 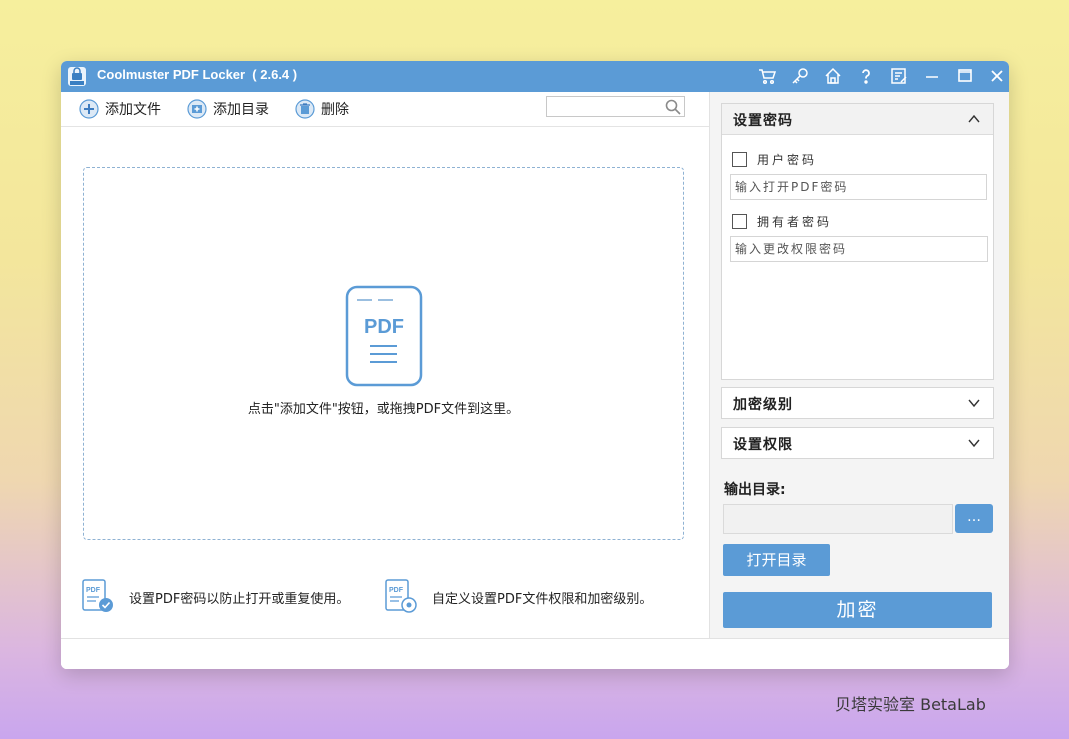 What do you see at coordinates (305, 109) in the screenshot?
I see `delete-icon` at bounding box center [305, 109].